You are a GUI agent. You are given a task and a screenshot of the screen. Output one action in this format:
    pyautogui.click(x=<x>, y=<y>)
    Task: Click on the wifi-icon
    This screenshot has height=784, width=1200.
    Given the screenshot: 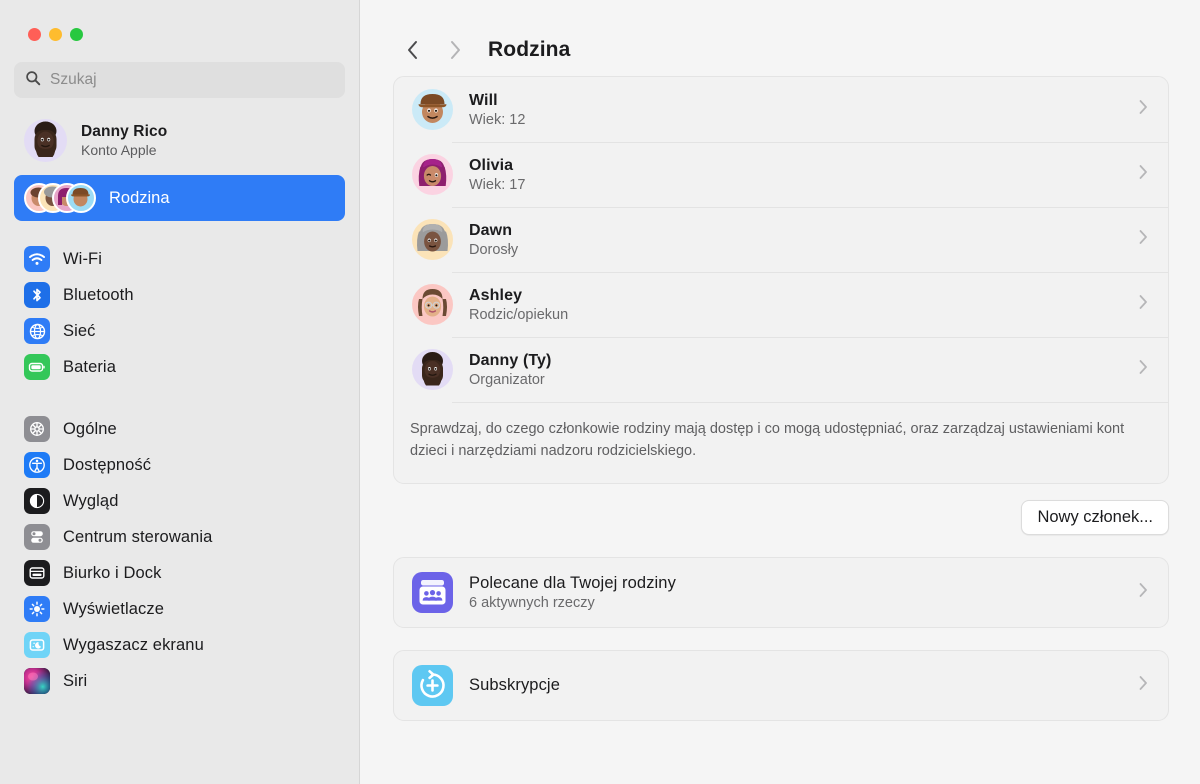 What is the action you would take?
    pyautogui.click(x=37, y=259)
    